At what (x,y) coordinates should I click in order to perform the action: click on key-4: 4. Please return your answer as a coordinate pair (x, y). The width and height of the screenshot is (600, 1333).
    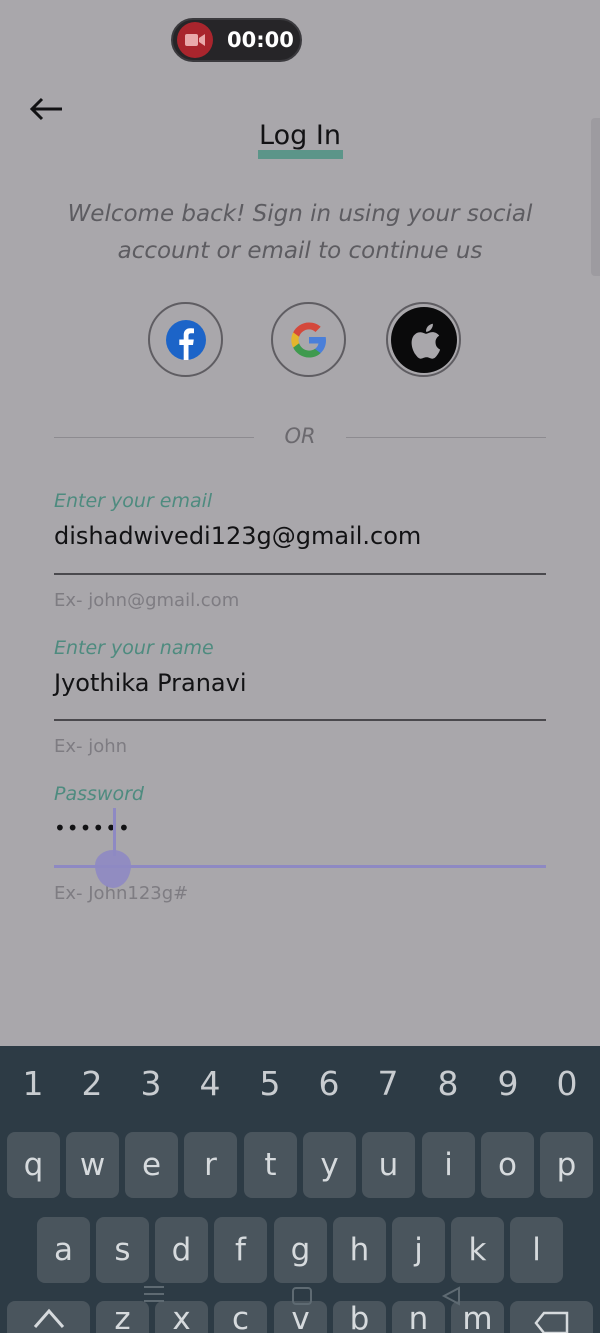
    Looking at the image, I should click on (210, 1083).